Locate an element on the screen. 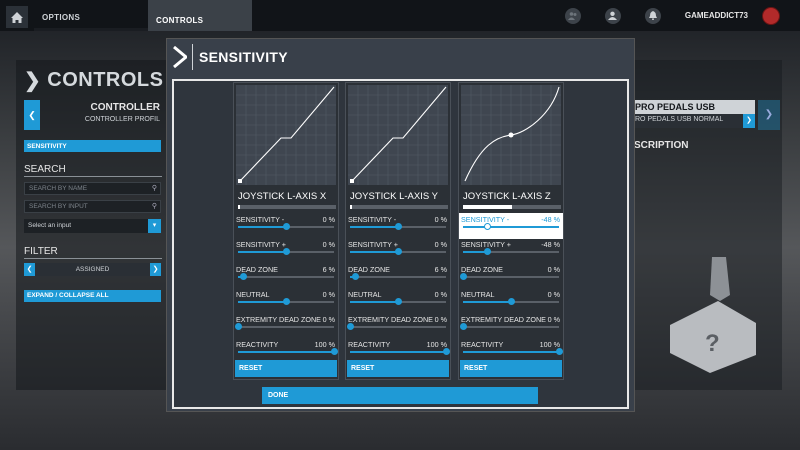 This screenshot has height=450, width=800. select-input-dropdown: Select an input ▾ is located at coordinates (92, 226).